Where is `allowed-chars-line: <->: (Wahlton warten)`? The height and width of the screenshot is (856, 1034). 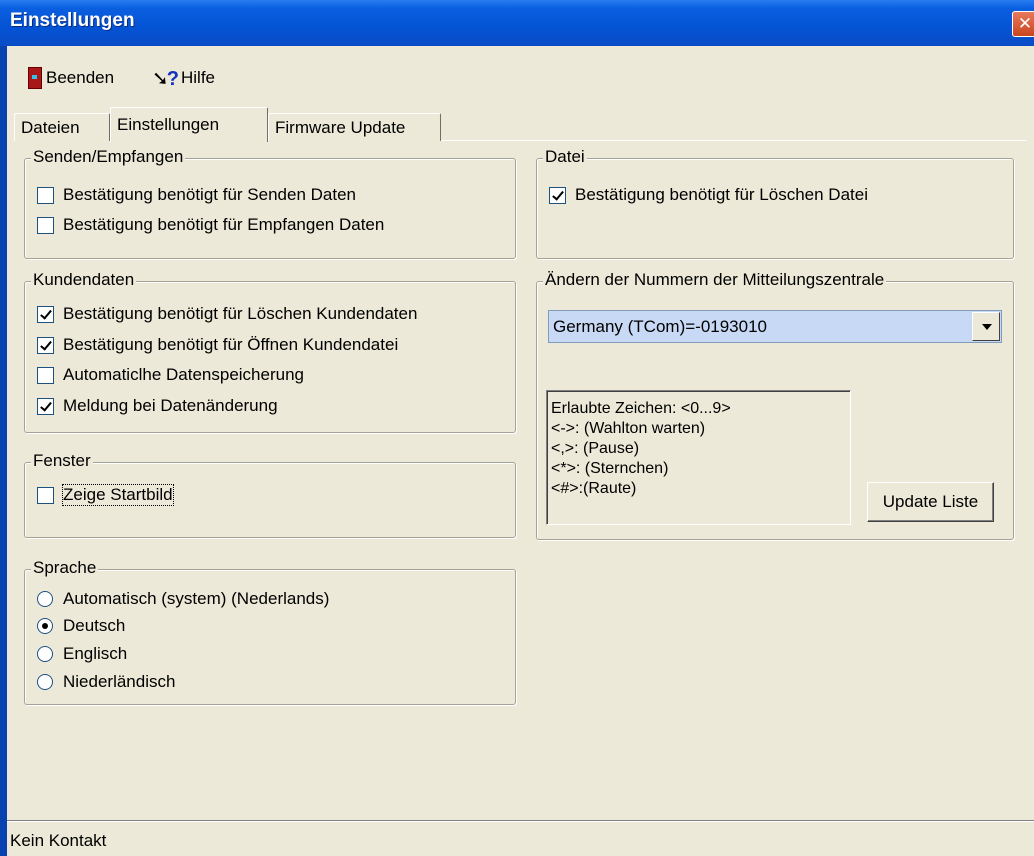 allowed-chars-line: <->: (Wahlton warten) is located at coordinates (628, 428).